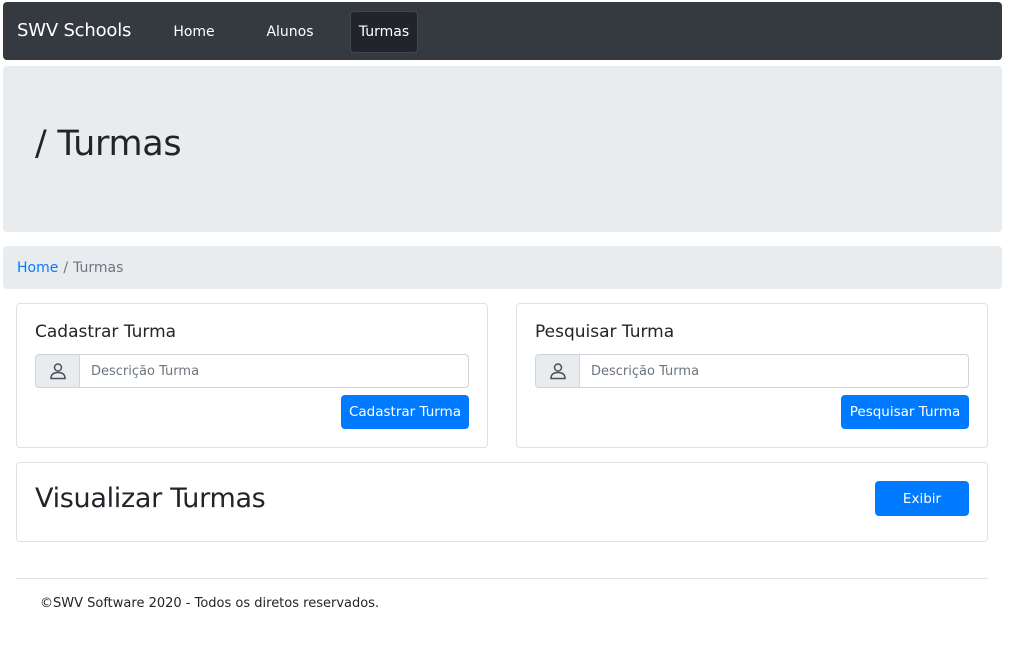  I want to click on pesquisar-turma-button: Pesquisar Turma, so click(905, 412).